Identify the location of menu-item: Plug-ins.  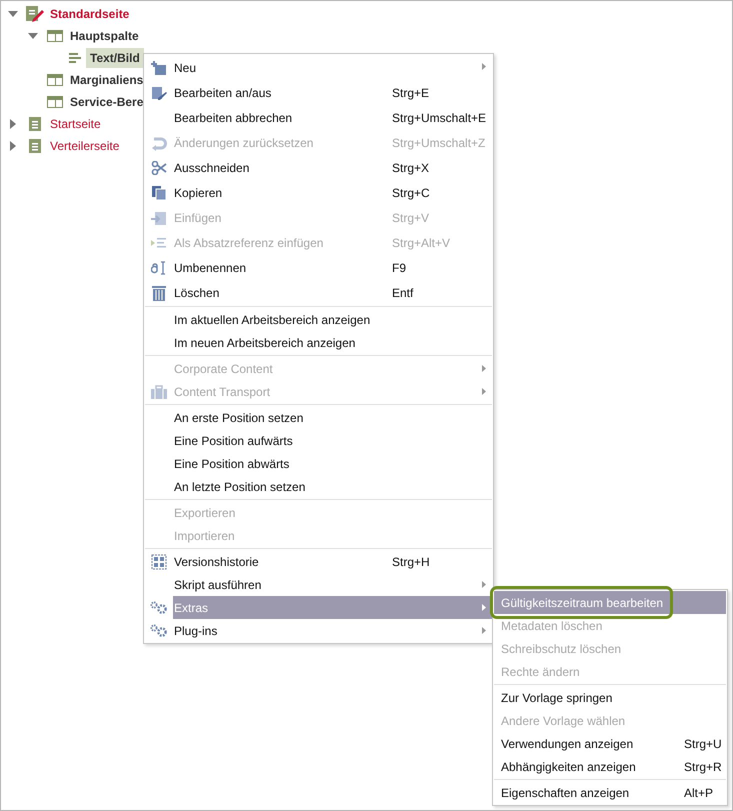
(318, 630).